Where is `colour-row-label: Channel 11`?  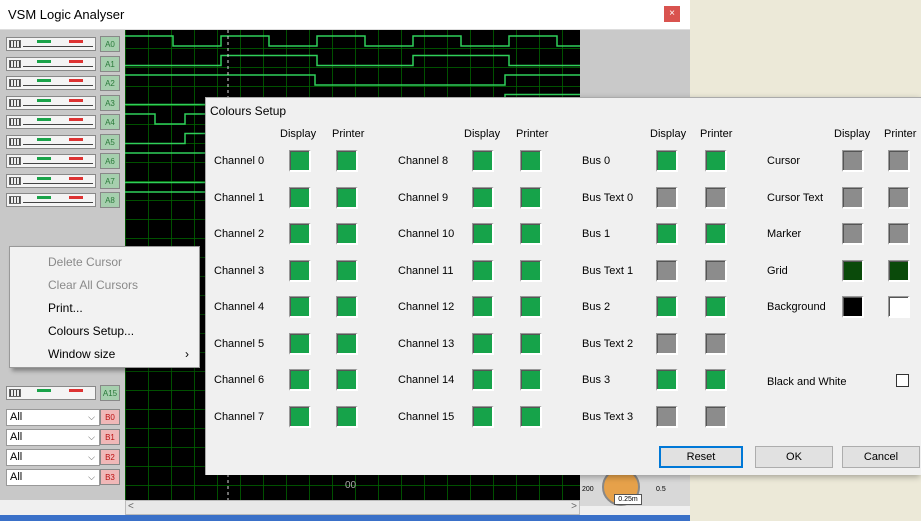
colour-row-label: Channel 11 is located at coordinates (426, 270).